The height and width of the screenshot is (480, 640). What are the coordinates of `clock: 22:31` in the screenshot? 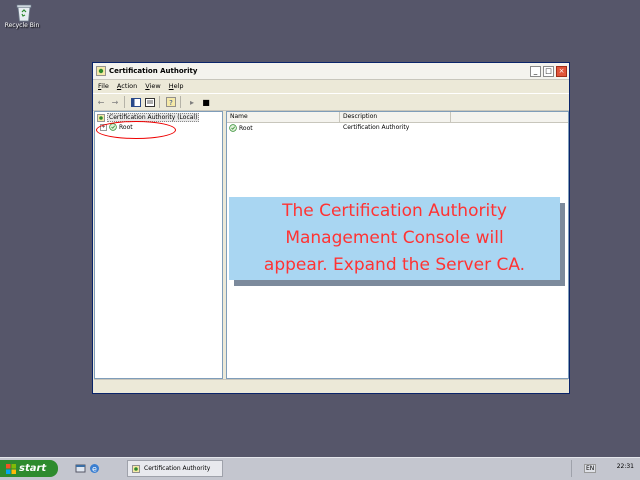 It's located at (625, 466).